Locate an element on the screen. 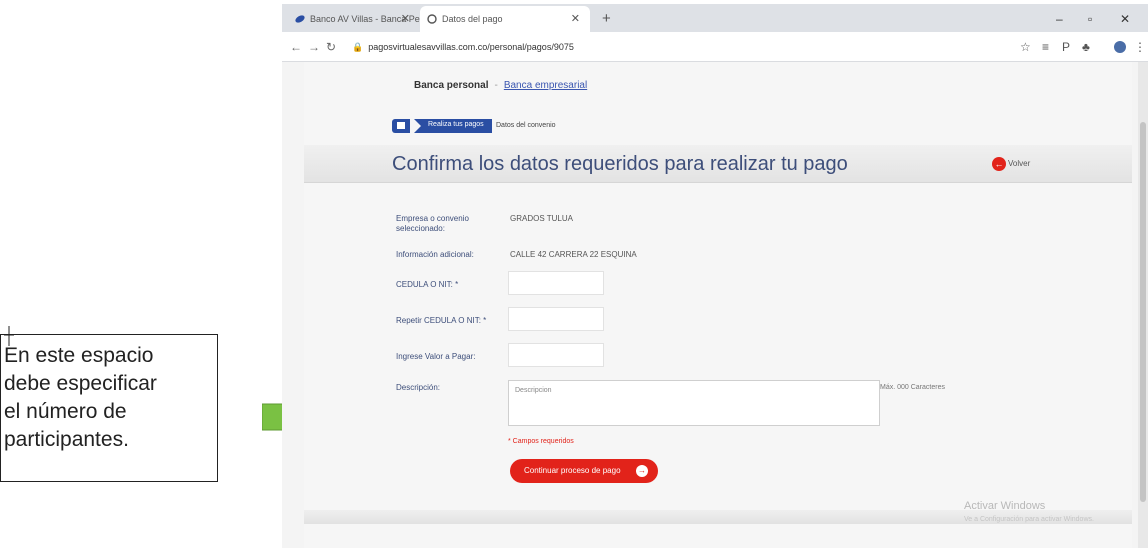 Image resolution: width=1148 pixels, height=548 pixels. breadcrumb-current: Datos del convenio is located at coordinates (526, 125).